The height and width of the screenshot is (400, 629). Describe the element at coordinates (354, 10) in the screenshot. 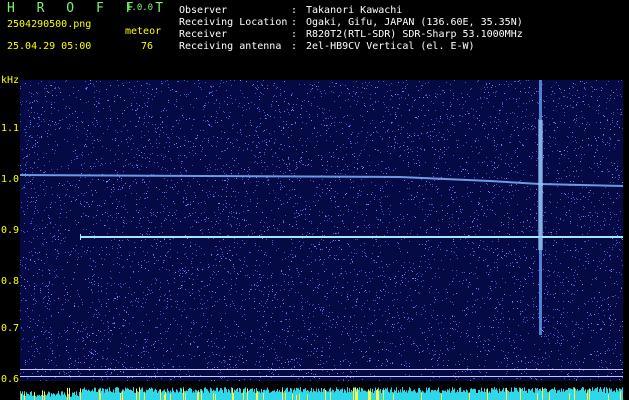

I see `info-value-observer: Takanori Kawachi` at that location.